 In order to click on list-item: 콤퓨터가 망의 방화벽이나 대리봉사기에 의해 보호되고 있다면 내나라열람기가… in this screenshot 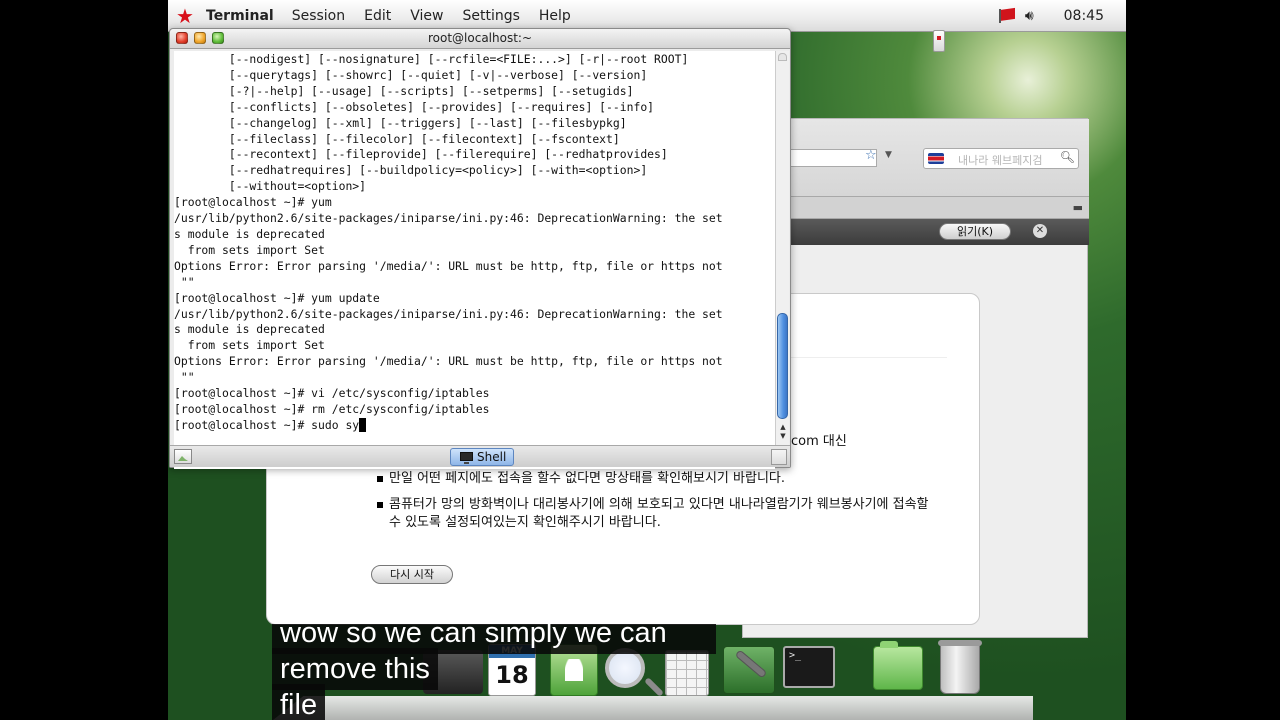, I will do `click(655, 514)`.